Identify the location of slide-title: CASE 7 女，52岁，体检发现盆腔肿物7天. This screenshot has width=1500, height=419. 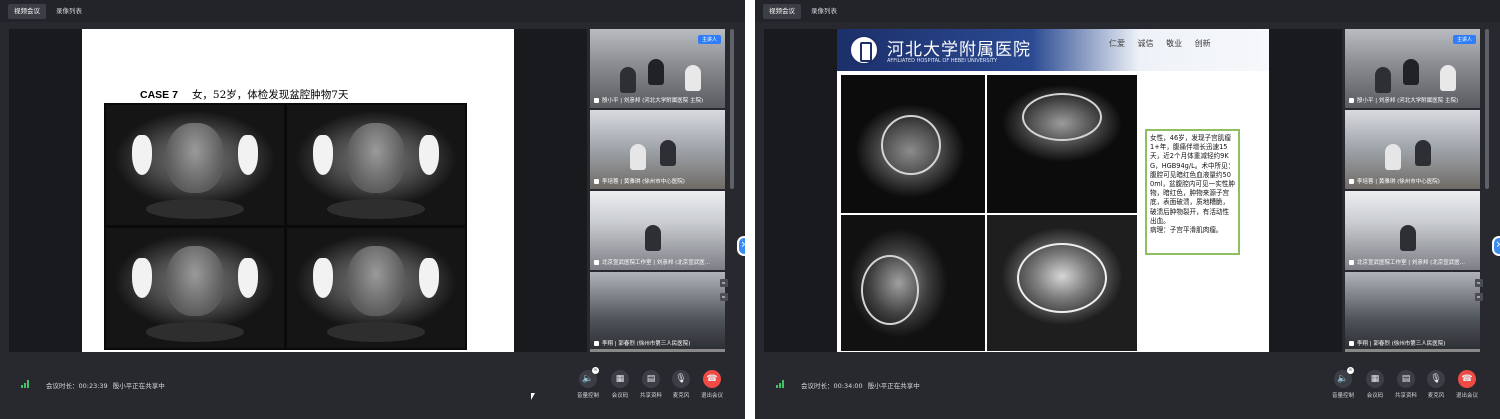
(244, 94).